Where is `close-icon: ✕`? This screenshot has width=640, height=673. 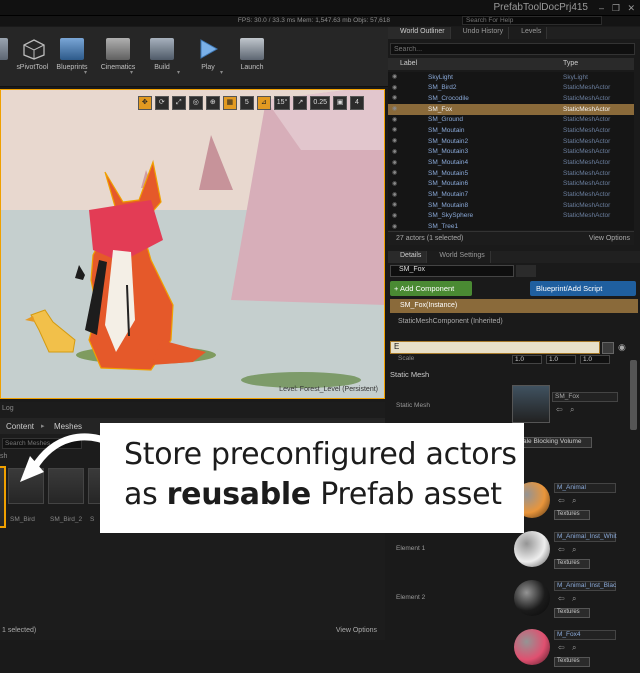
close-icon: ✕ is located at coordinates (631, 8).